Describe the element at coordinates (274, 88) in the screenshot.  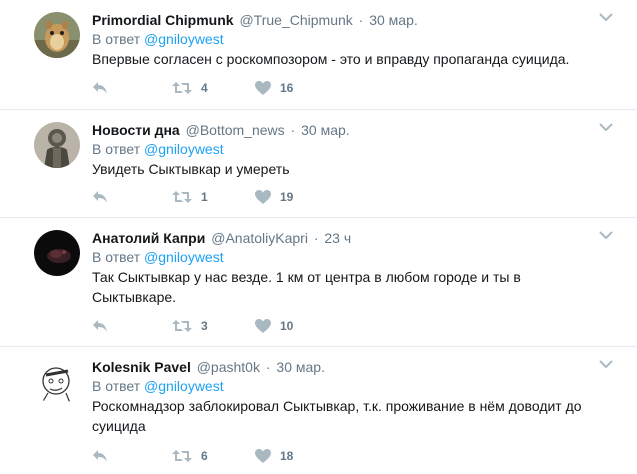
I see `like-button: 16` at that location.